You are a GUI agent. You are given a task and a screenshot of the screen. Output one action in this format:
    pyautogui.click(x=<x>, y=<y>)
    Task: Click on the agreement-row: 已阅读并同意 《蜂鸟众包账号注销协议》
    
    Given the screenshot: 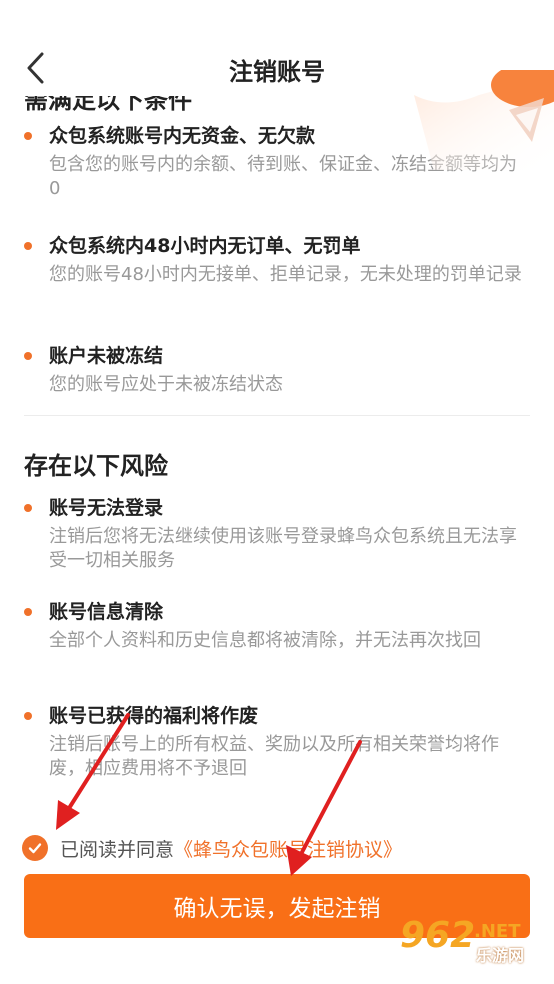 What is the action you would take?
    pyautogui.click(x=212, y=848)
    